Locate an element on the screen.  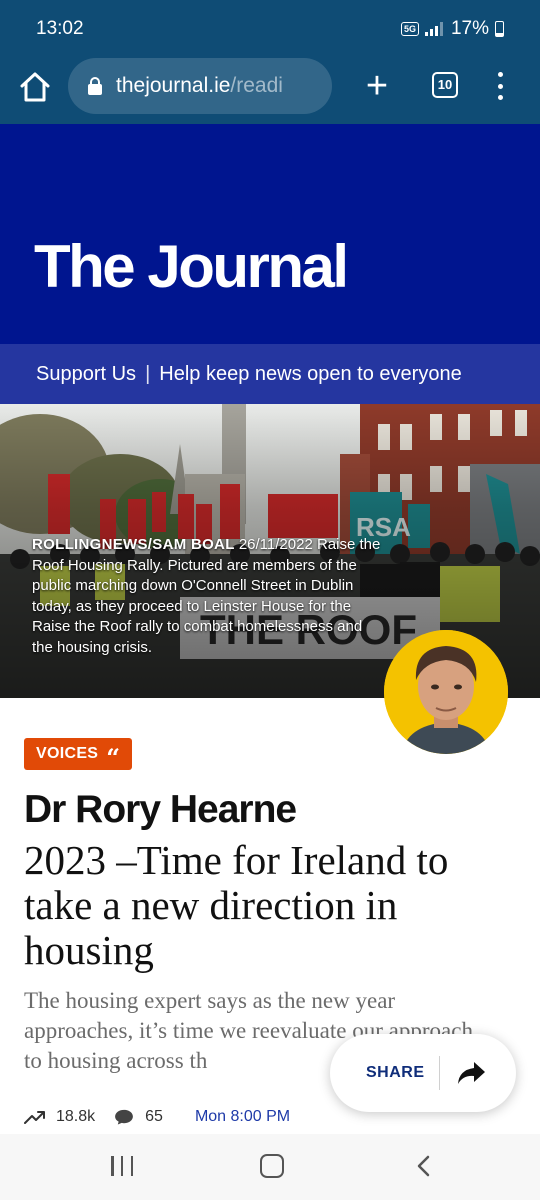
section-badge: VOICES “ is located at coordinates (78, 755).